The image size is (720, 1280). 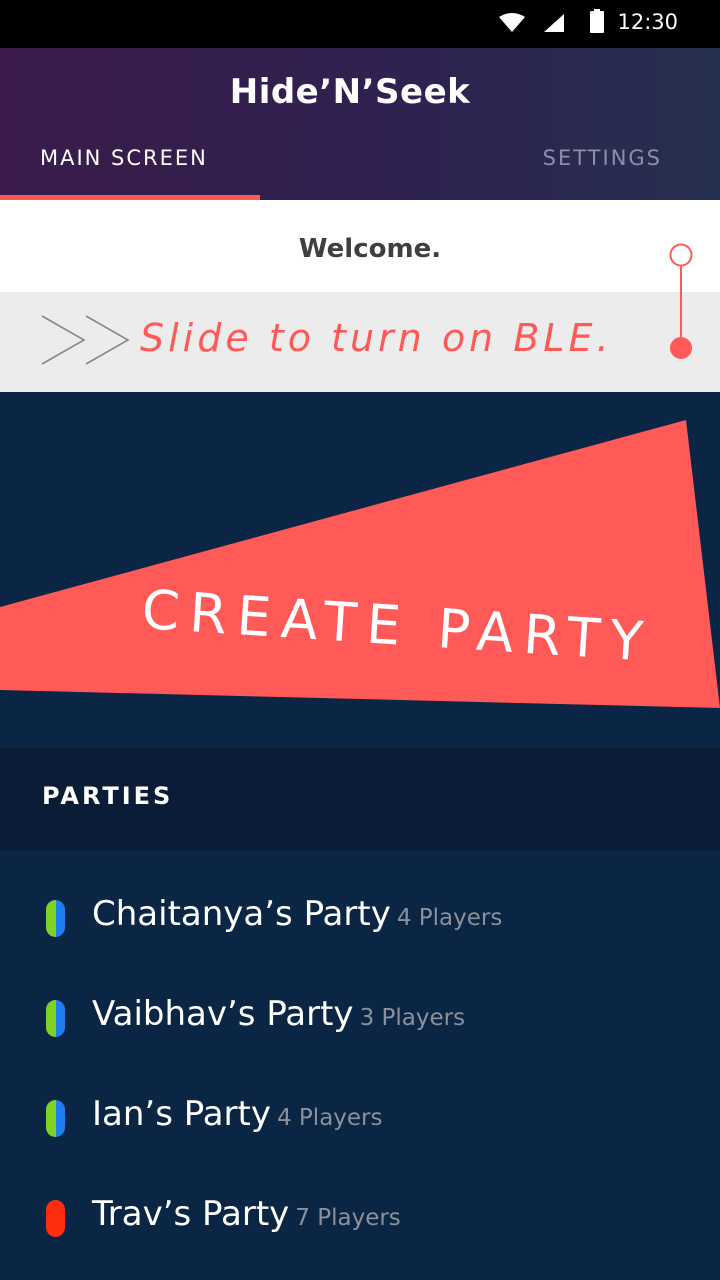 What do you see at coordinates (348, 1218) in the screenshot?
I see `party-player-count: 7 Players` at bounding box center [348, 1218].